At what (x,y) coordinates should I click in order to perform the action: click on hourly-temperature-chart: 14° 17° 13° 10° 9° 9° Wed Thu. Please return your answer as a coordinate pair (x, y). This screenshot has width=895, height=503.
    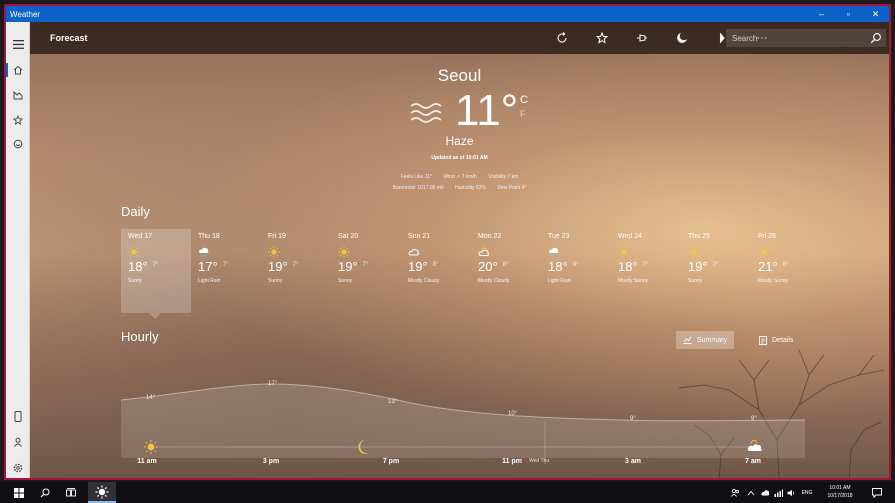
    Looking at the image, I should click on (463, 422).